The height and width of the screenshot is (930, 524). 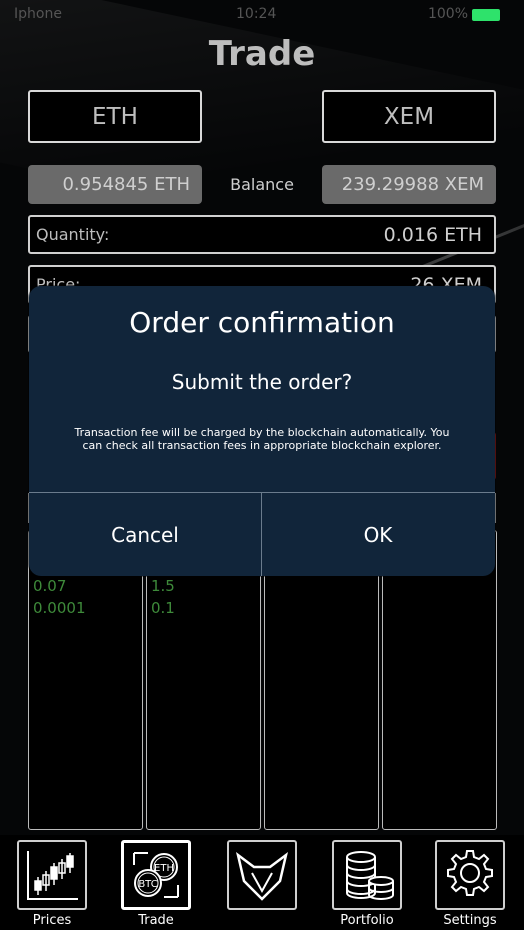 What do you see at coordinates (378, 534) in the screenshot?
I see `ok-button: OK` at bounding box center [378, 534].